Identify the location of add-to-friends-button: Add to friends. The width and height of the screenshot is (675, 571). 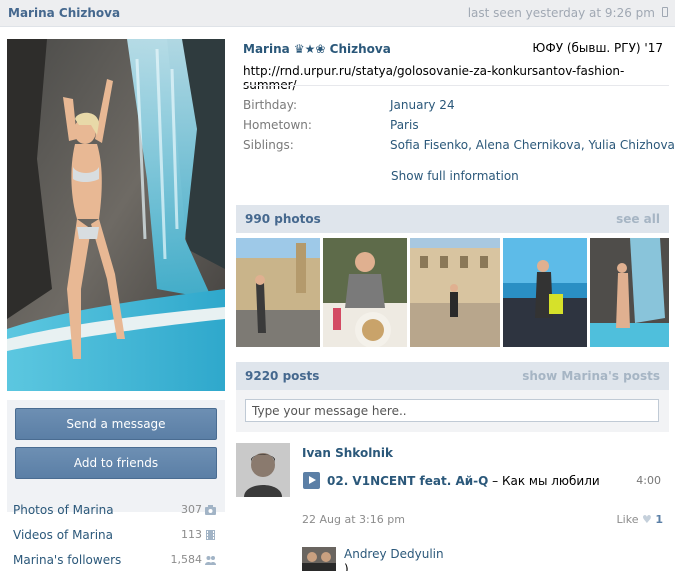
(116, 463).